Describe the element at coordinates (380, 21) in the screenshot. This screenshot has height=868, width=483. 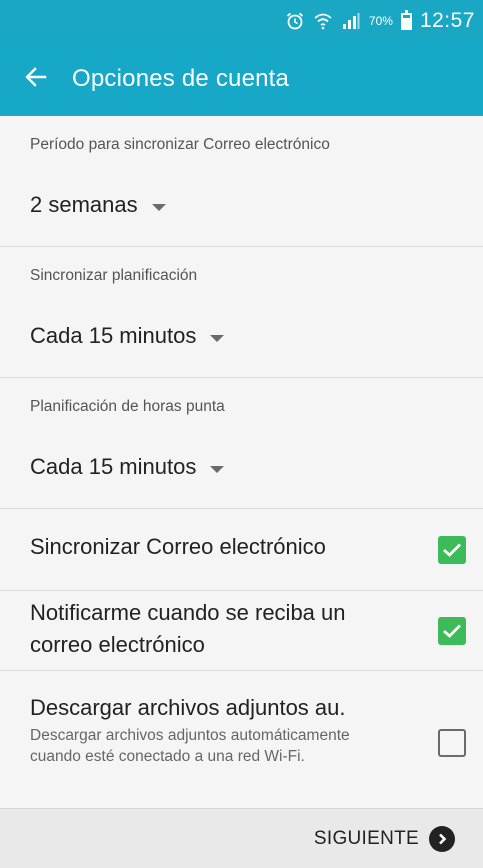
I see `battery-percent: 70%` at that location.